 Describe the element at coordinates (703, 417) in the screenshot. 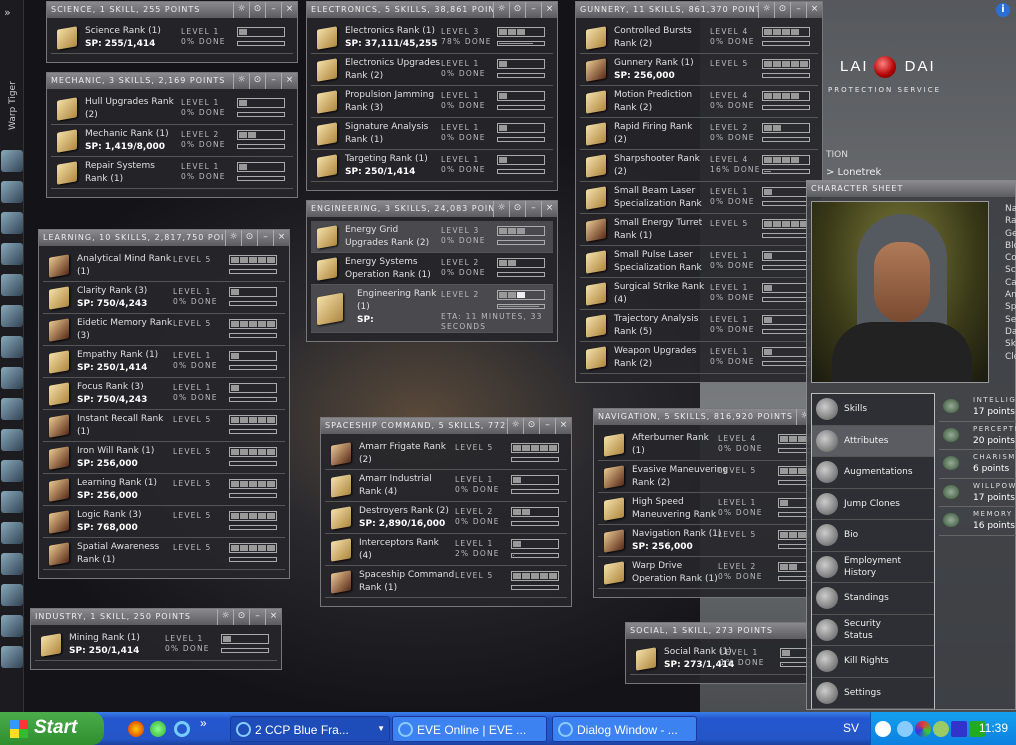

I see `panel-title: NAVIGATION, 5 SKILLS, 816,920 POINTS` at that location.